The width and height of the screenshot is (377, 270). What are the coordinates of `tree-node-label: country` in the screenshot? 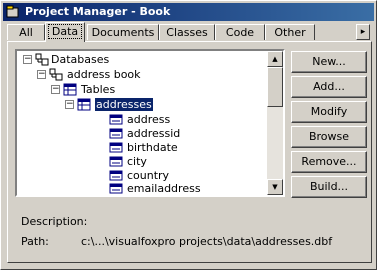 It's located at (148, 175).